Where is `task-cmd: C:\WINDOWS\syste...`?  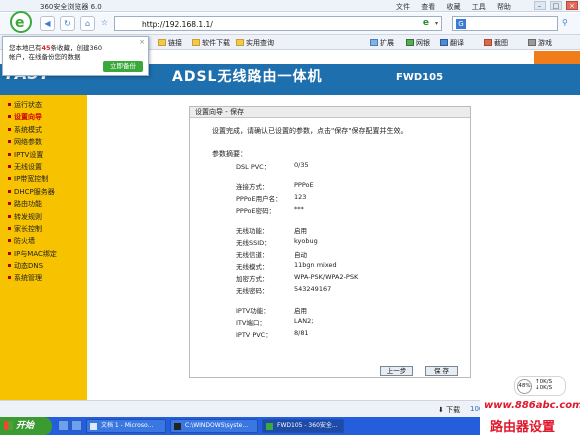 task-cmd: C:\WINDOWS\syste... is located at coordinates (214, 426).